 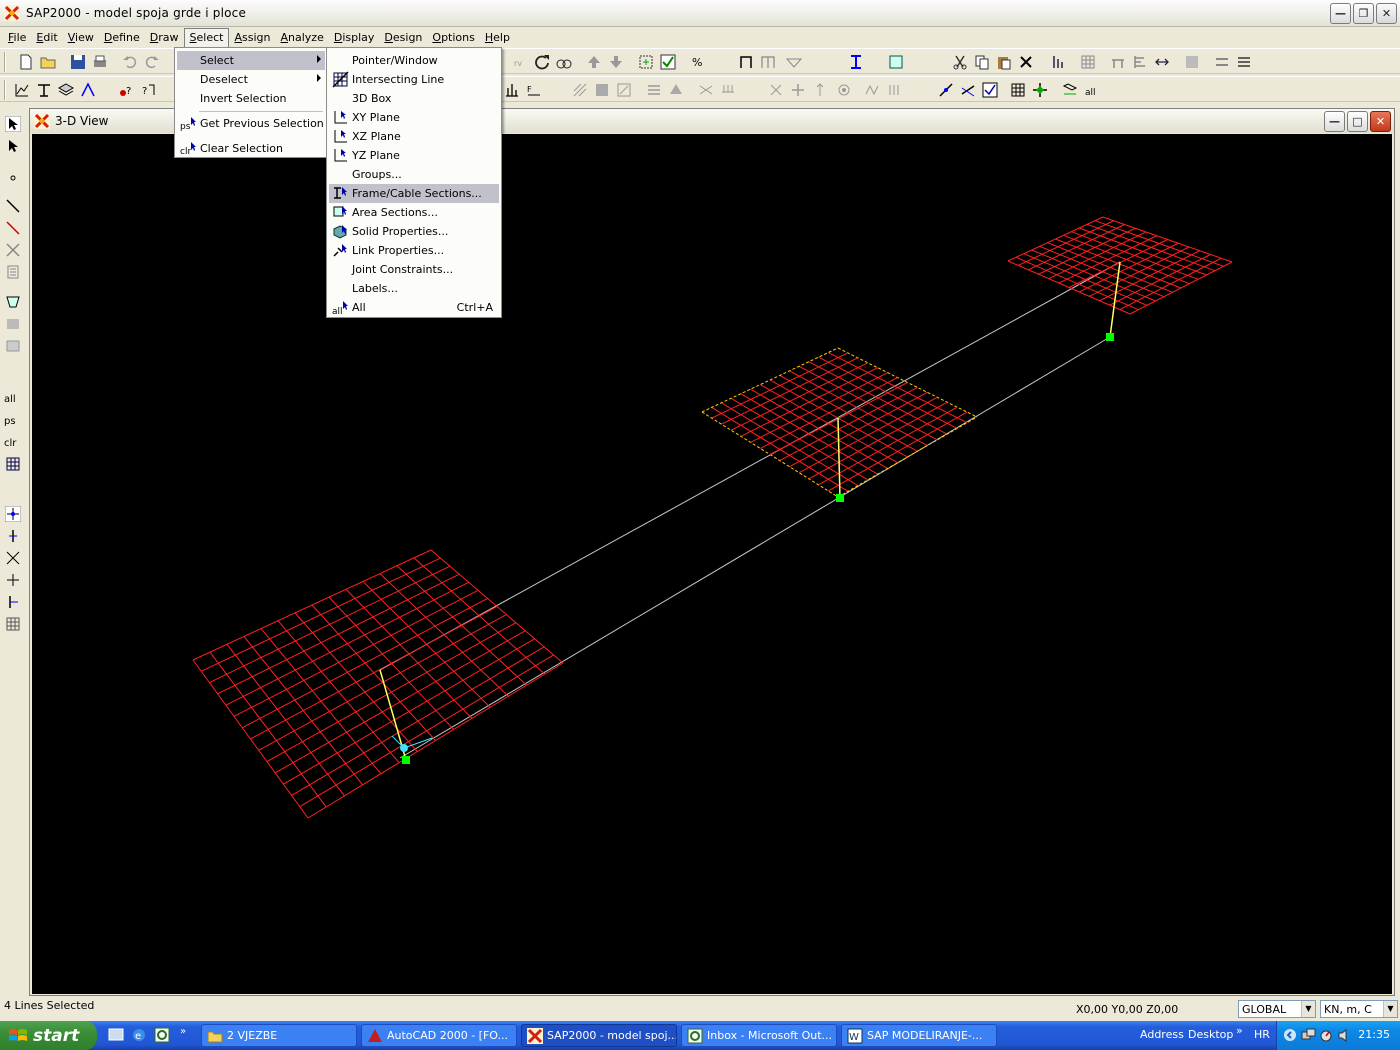 I want to click on draw-poly-area-icon, so click(x=13, y=302).